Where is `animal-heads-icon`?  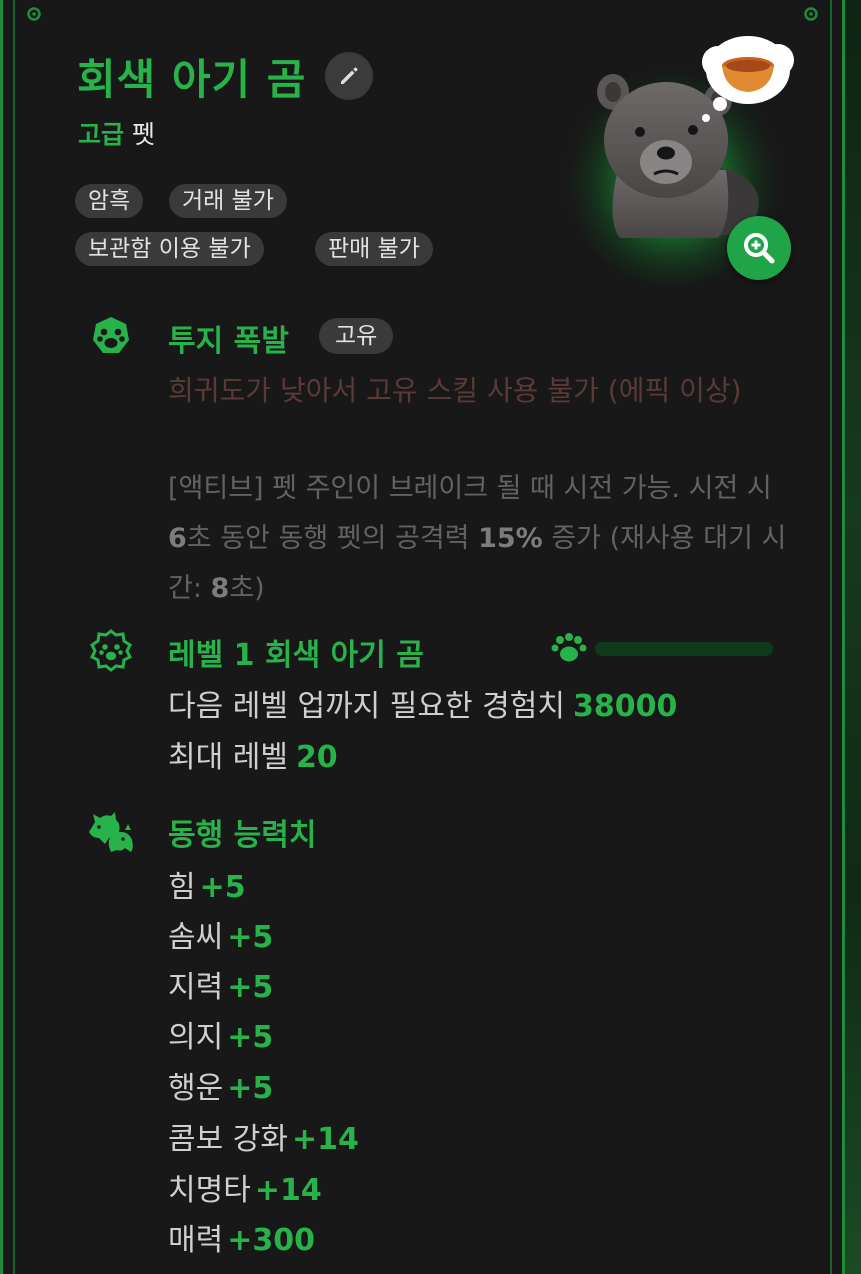
animal-heads-icon is located at coordinates (111, 832).